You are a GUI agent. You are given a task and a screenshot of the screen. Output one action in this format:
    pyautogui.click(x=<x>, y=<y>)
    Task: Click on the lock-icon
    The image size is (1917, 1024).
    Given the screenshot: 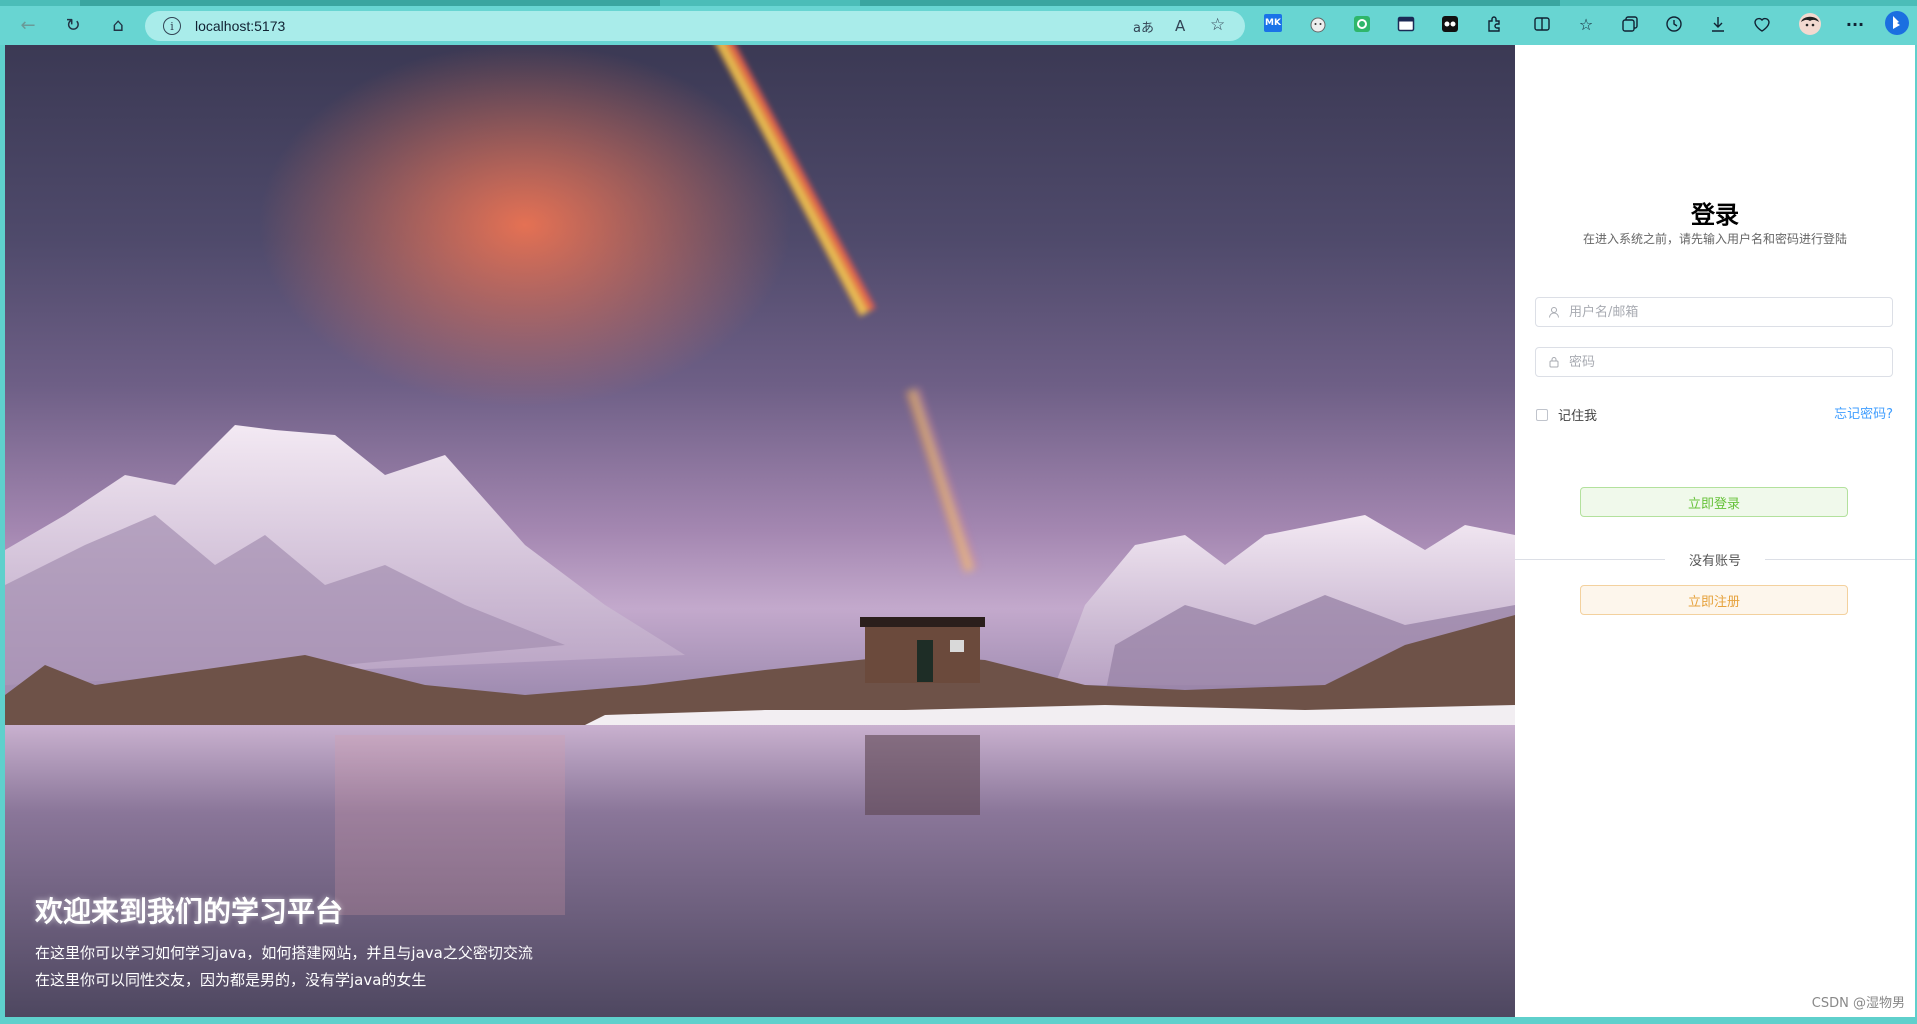 What is the action you would take?
    pyautogui.click(x=1554, y=362)
    